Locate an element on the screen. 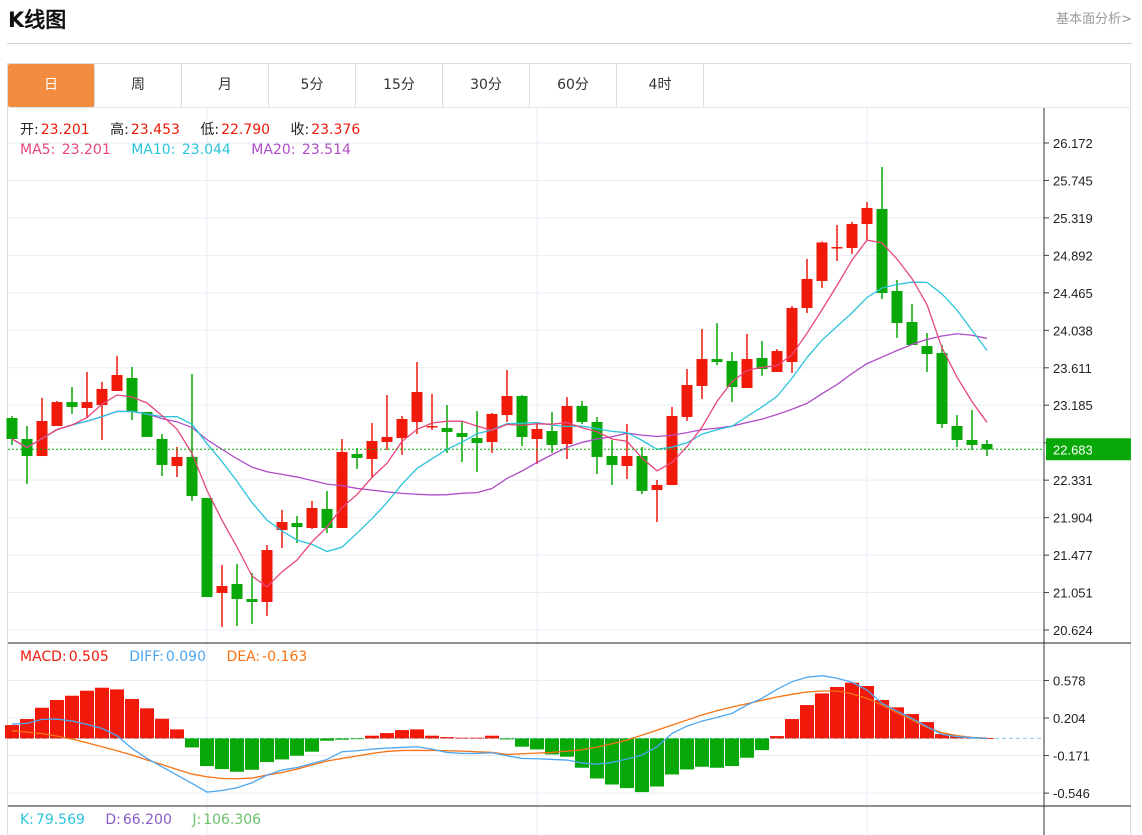 This screenshot has height=835, width=1142. price-tick-label: 24.465 is located at coordinates (1073, 293).